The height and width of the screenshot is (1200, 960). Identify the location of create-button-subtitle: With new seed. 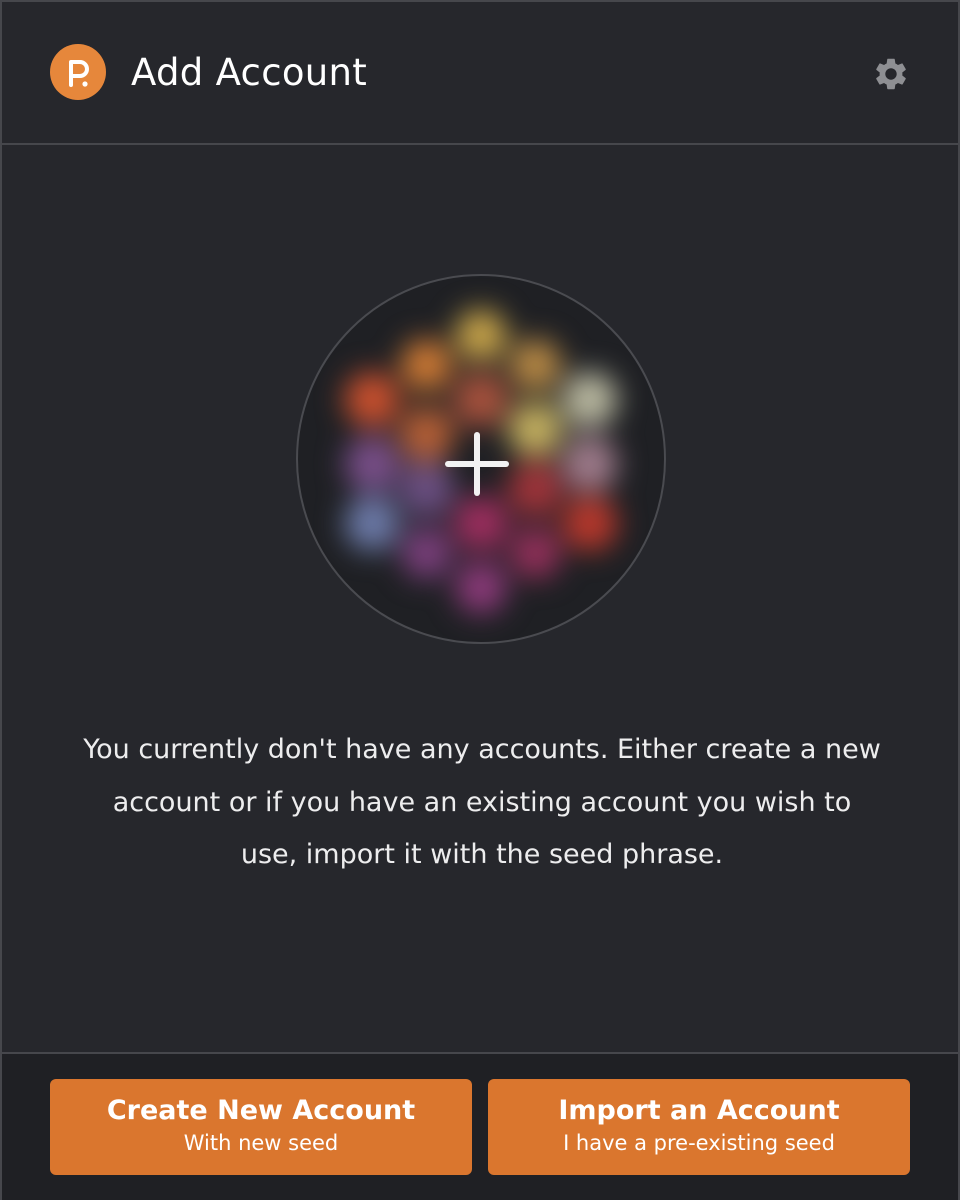
(261, 1143).